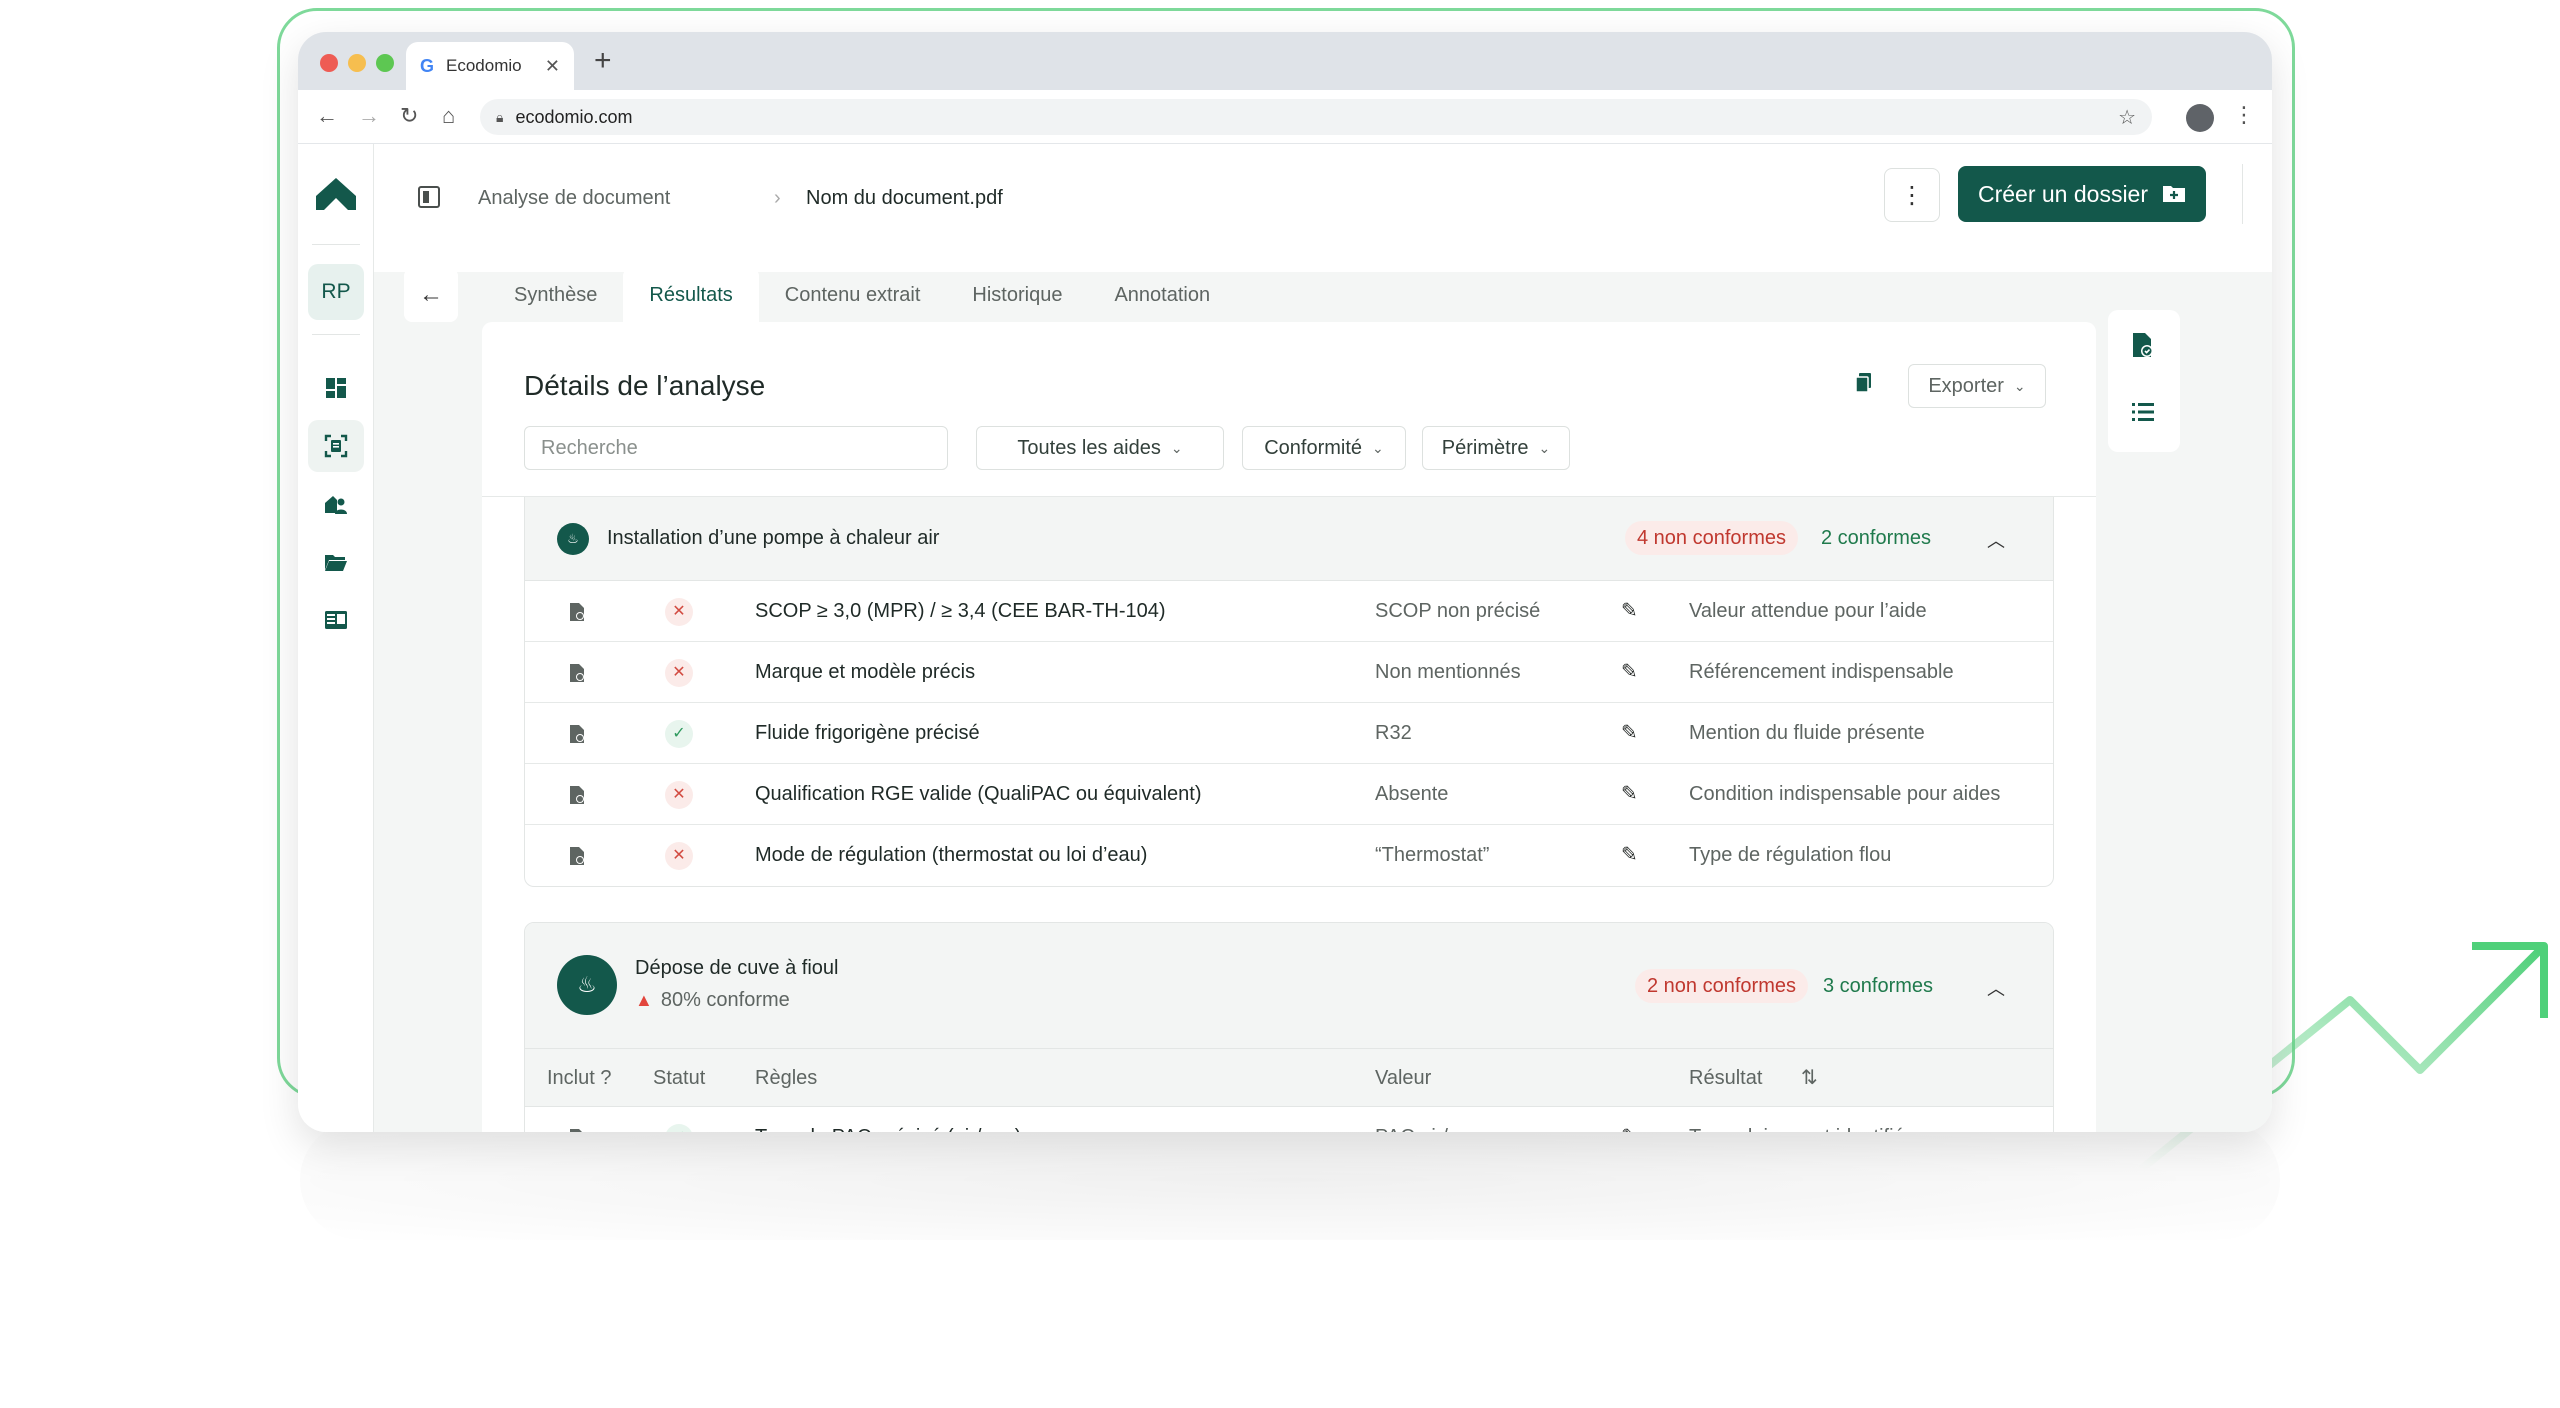 This screenshot has width=2560, height=1408. I want to click on tab-synthese: Synthèse, so click(555, 295).